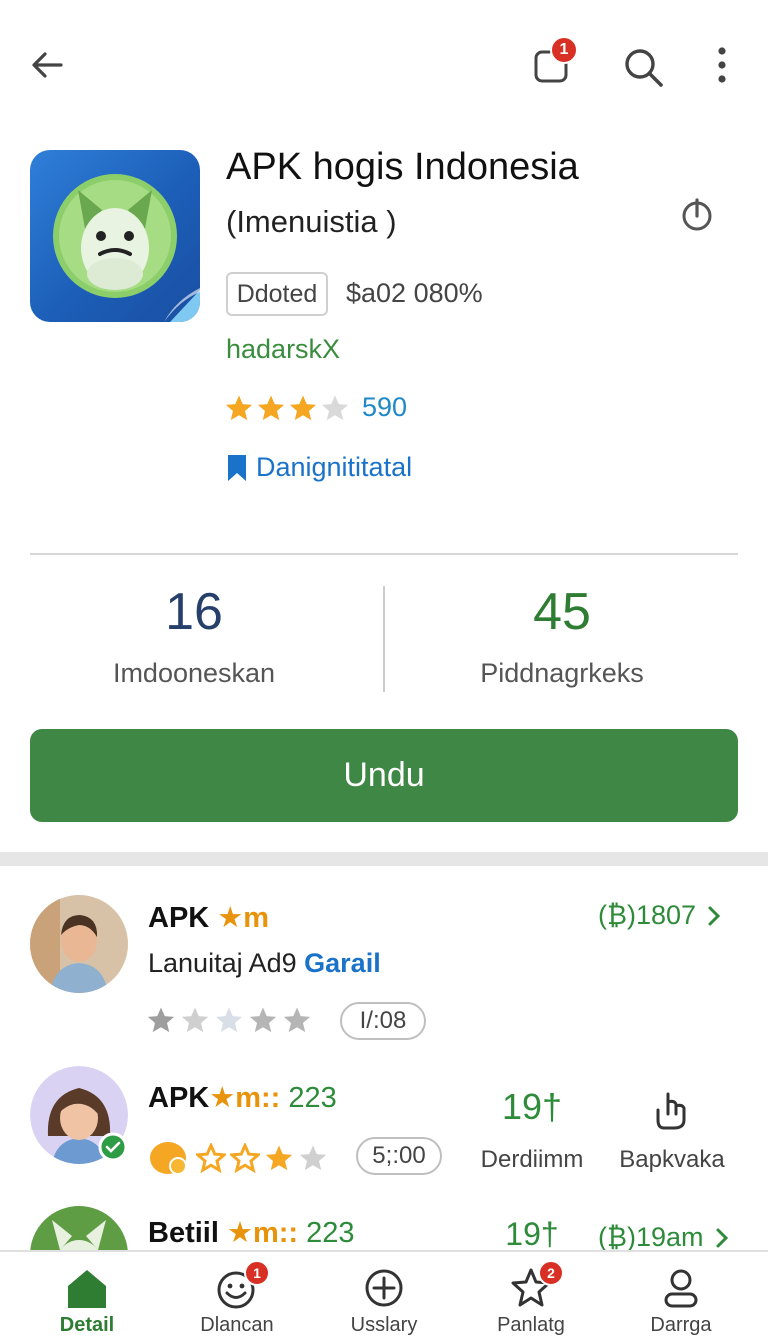 This screenshot has height=1344, width=768. Describe the element at coordinates (126, 248) in the screenshot. I see `mascot-logo` at that location.